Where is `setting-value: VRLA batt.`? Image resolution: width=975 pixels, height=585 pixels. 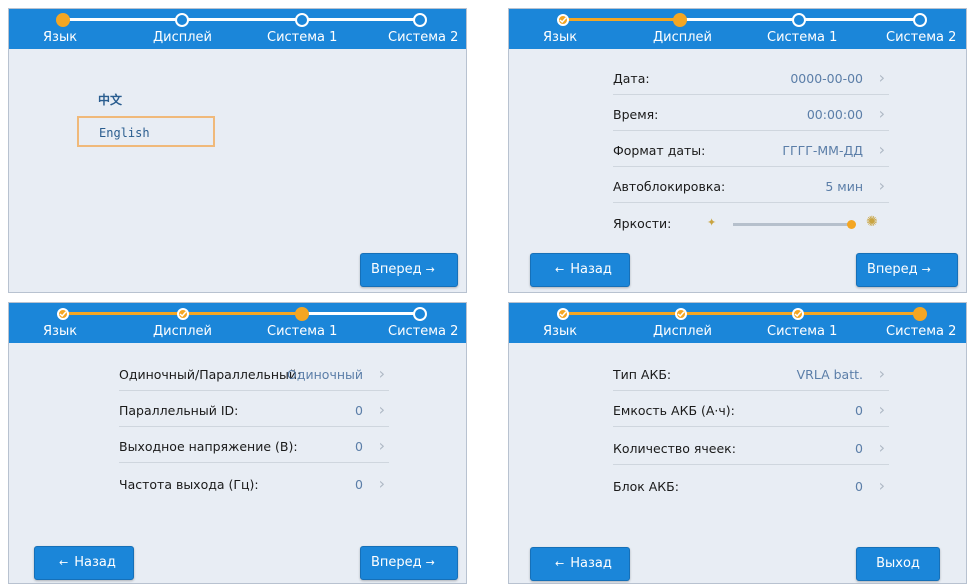 setting-value: VRLA batt. is located at coordinates (829, 374).